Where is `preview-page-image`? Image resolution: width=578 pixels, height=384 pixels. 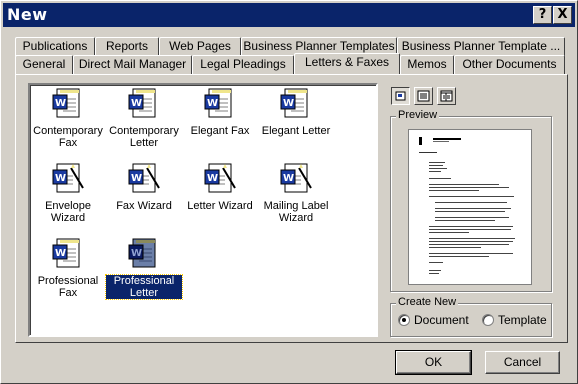 preview-page-image is located at coordinates (470, 207).